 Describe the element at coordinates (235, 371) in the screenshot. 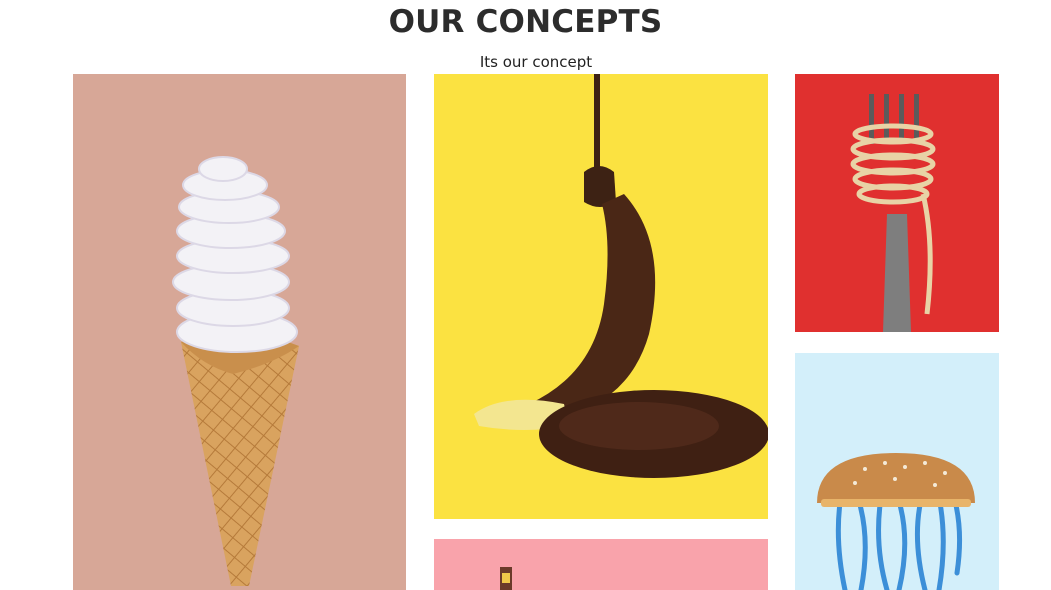

I see `lightbulb-ice-cream-image` at that location.